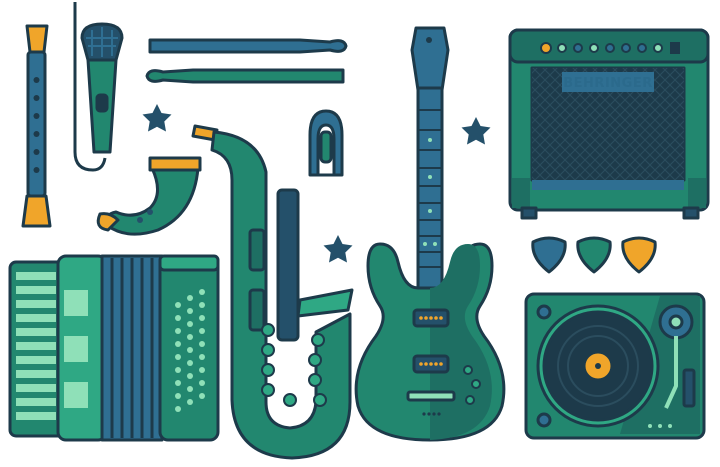  I want to click on capo-icon, so click(326, 143).